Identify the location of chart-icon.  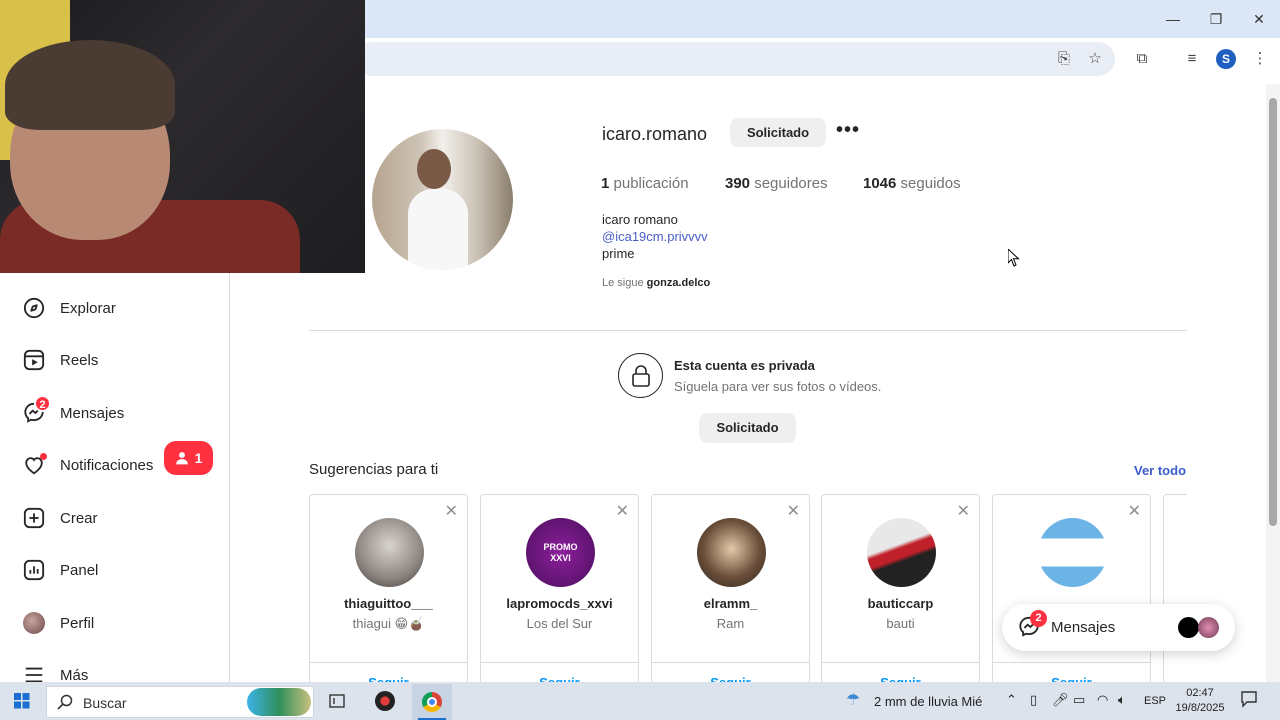
(34, 570).